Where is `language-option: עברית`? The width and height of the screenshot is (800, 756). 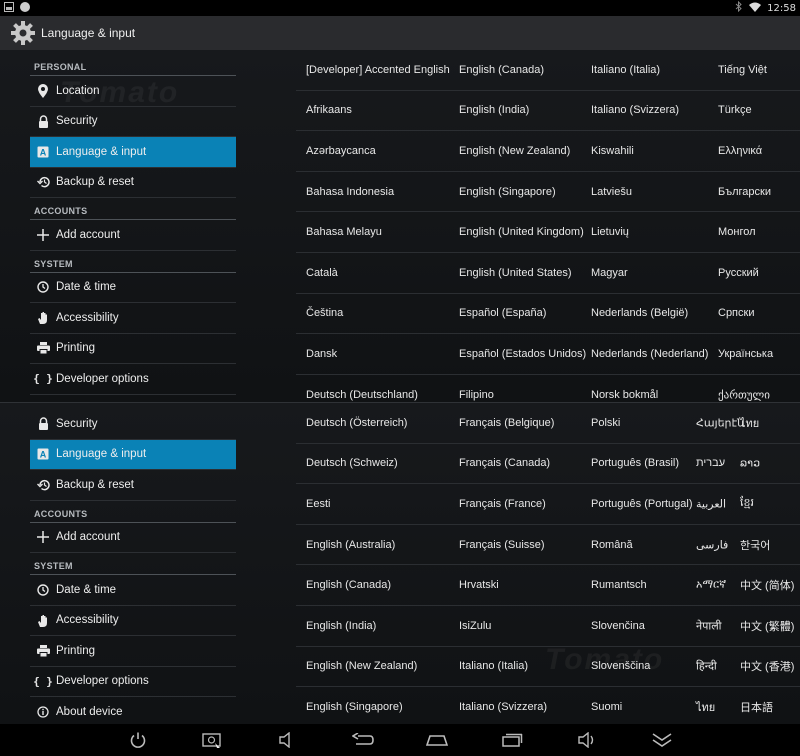 language-option: עברית is located at coordinates (710, 463).